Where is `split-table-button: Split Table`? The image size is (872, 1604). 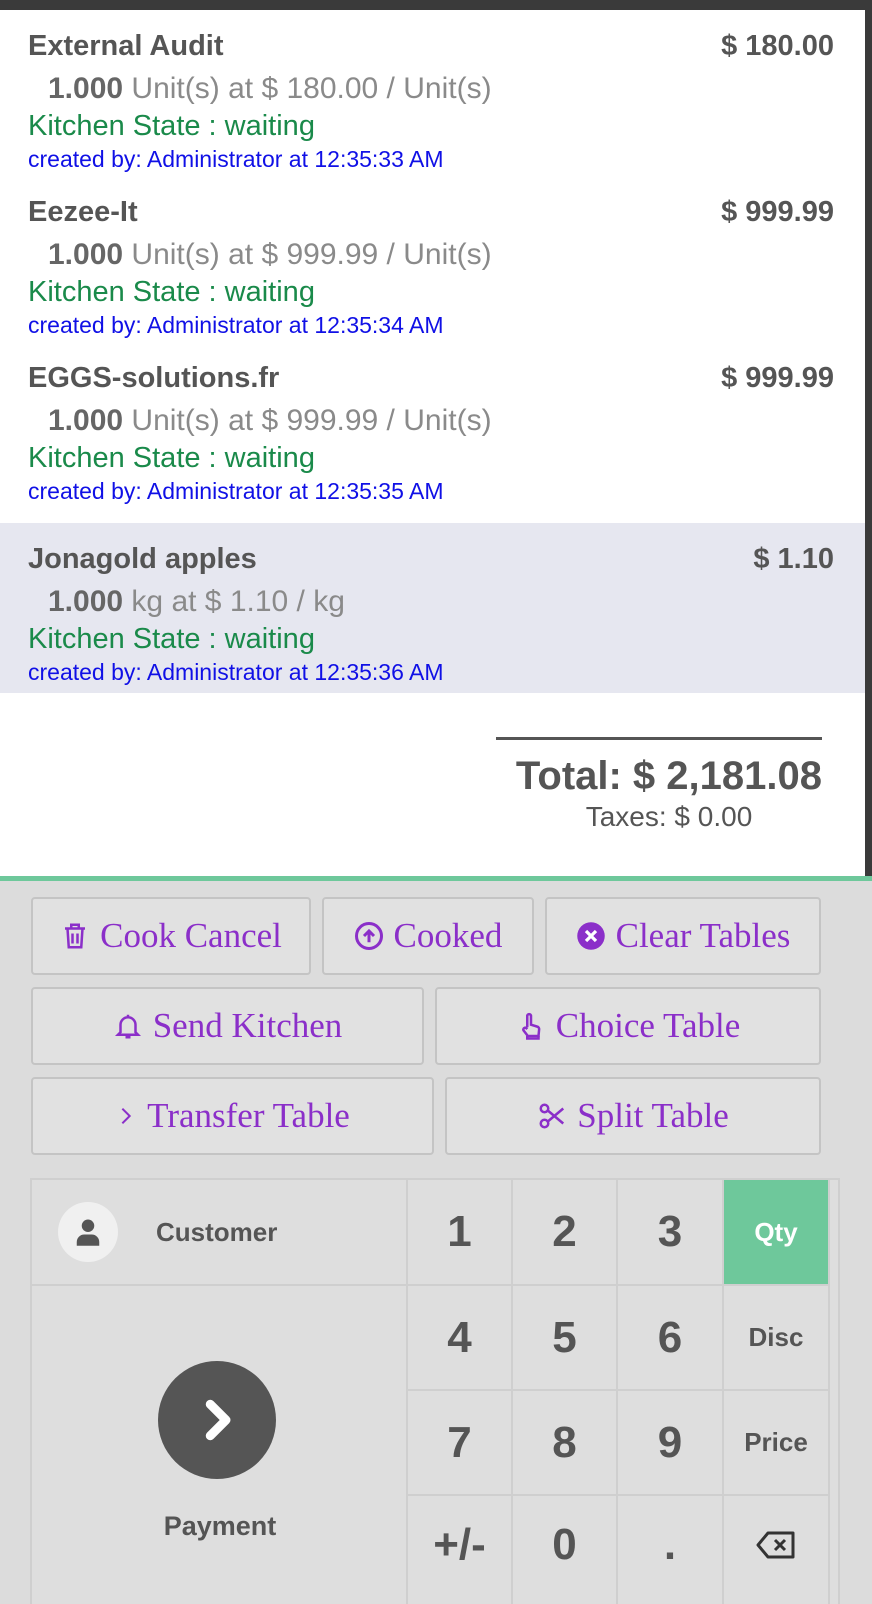 split-table-button: Split Table is located at coordinates (633, 1116).